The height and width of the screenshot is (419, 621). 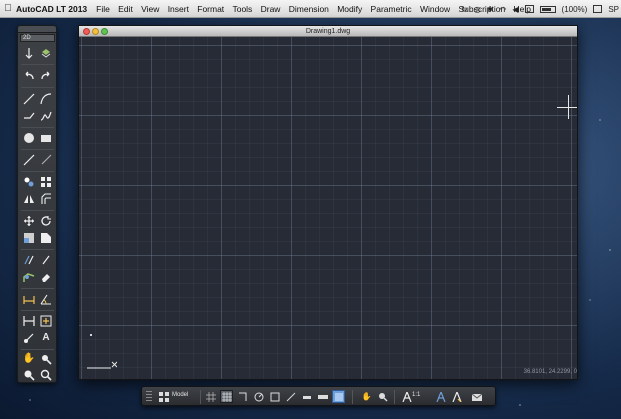 I want to click on insert-block-icon, so click(x=46, y=321).